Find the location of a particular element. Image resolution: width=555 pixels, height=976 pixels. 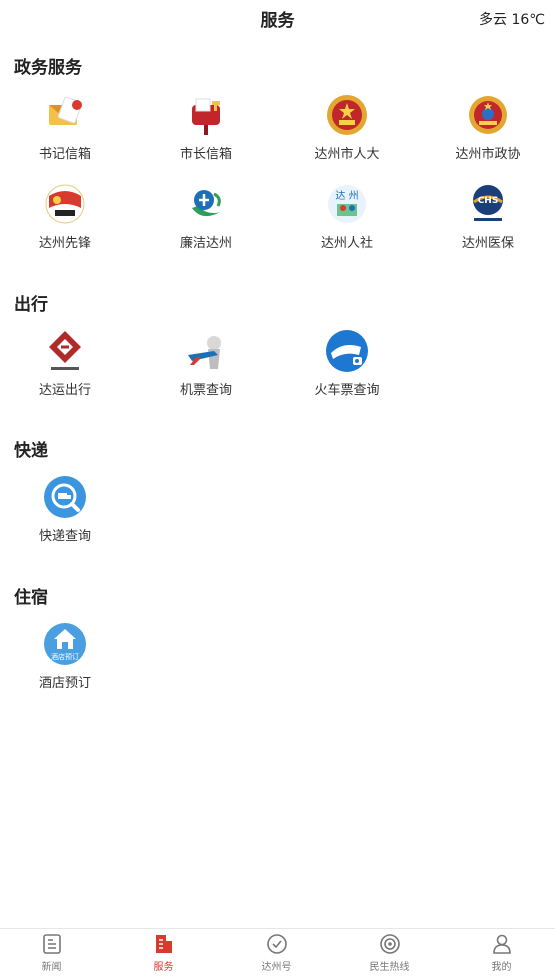

service-item-dazhou-hr: 达 州 达州人社 is located at coordinates (347, 216).